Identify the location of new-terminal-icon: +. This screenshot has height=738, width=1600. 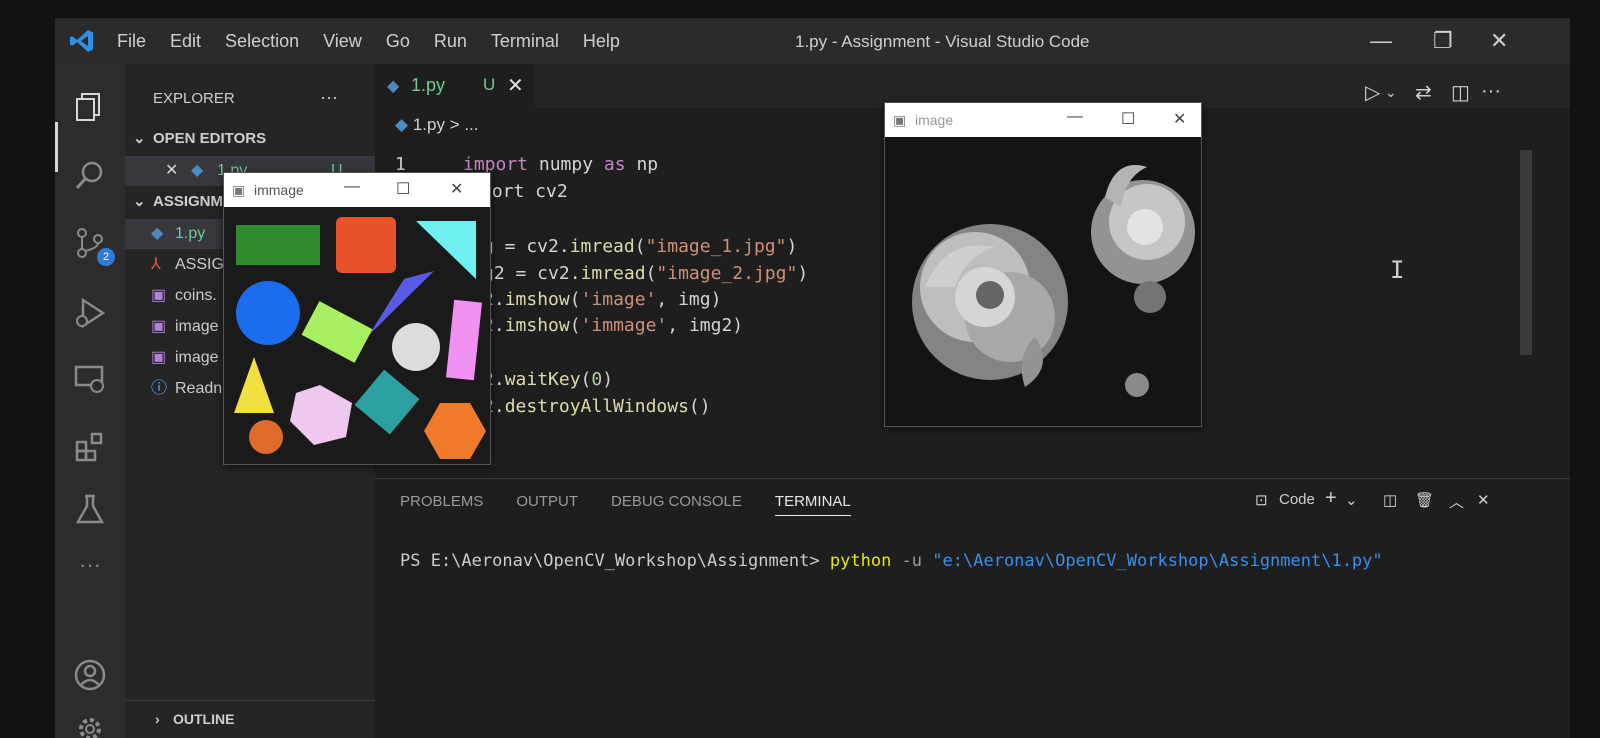
(1331, 498).